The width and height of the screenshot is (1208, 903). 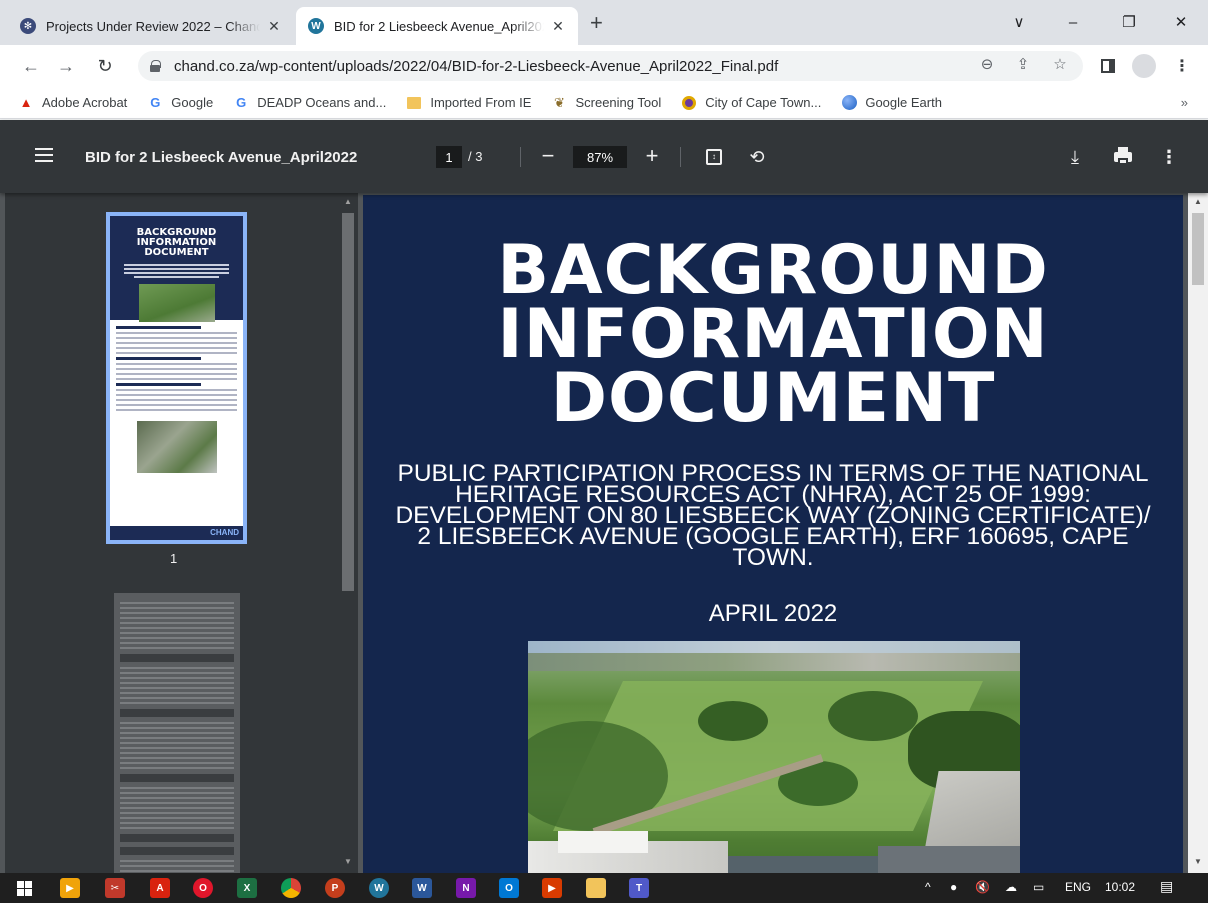 I want to click on screen-recorder-icon: ▶, so click(x=70, y=888).